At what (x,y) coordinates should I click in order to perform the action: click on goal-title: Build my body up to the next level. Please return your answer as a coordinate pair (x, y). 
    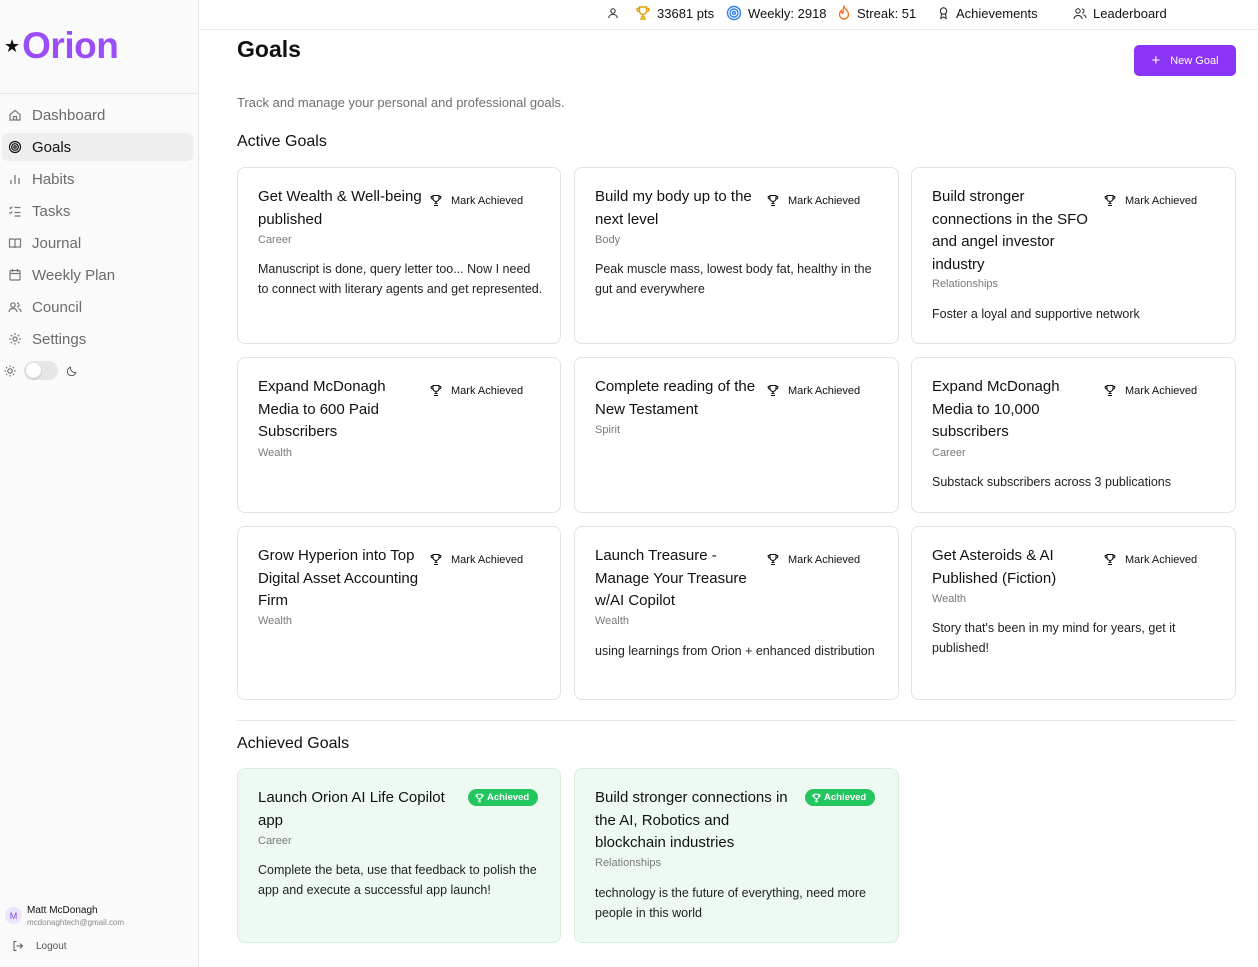
    Looking at the image, I should click on (673, 208).